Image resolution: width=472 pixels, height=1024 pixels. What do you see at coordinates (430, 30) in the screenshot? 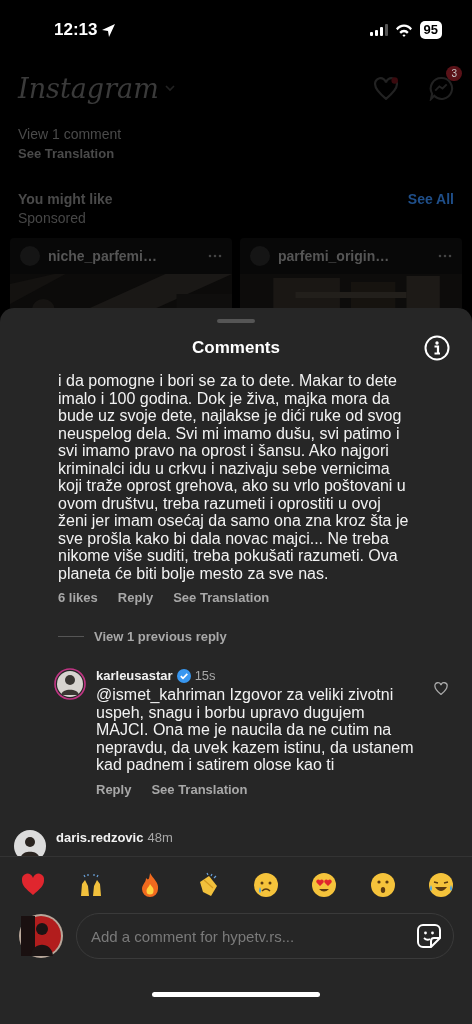
I see `battery-level: 95` at bounding box center [430, 30].